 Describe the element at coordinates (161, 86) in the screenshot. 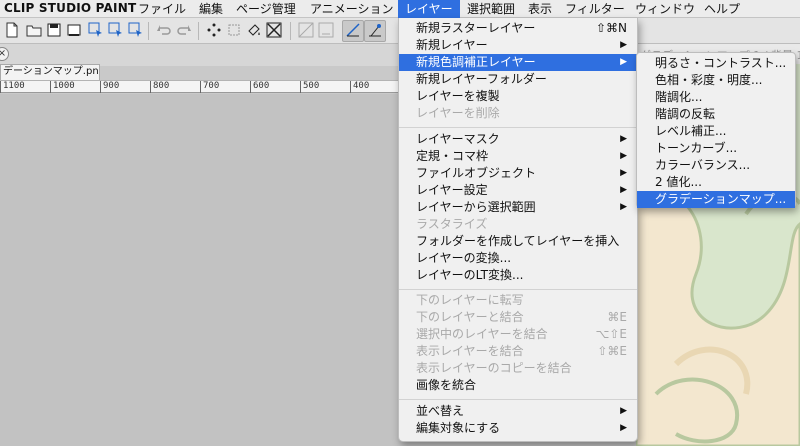

I see `ruler-label: 800` at that location.